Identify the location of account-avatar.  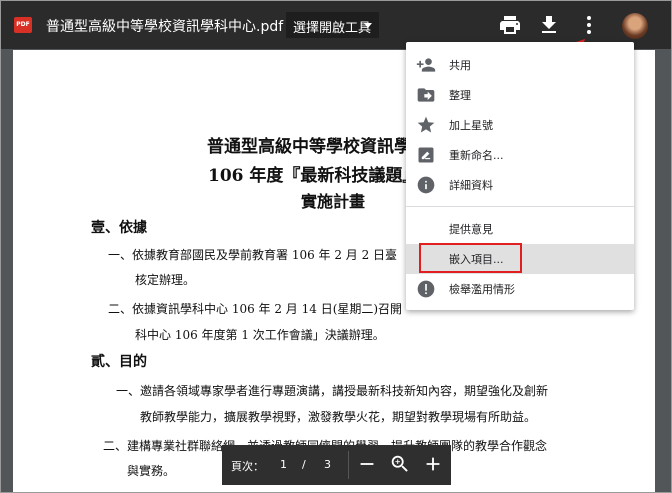
(635, 26).